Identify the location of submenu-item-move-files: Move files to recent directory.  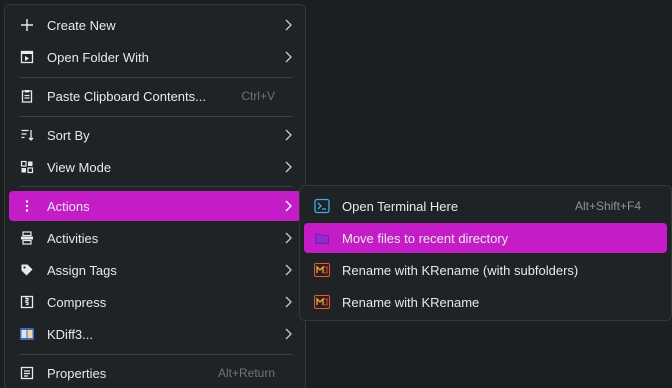
(485, 238).